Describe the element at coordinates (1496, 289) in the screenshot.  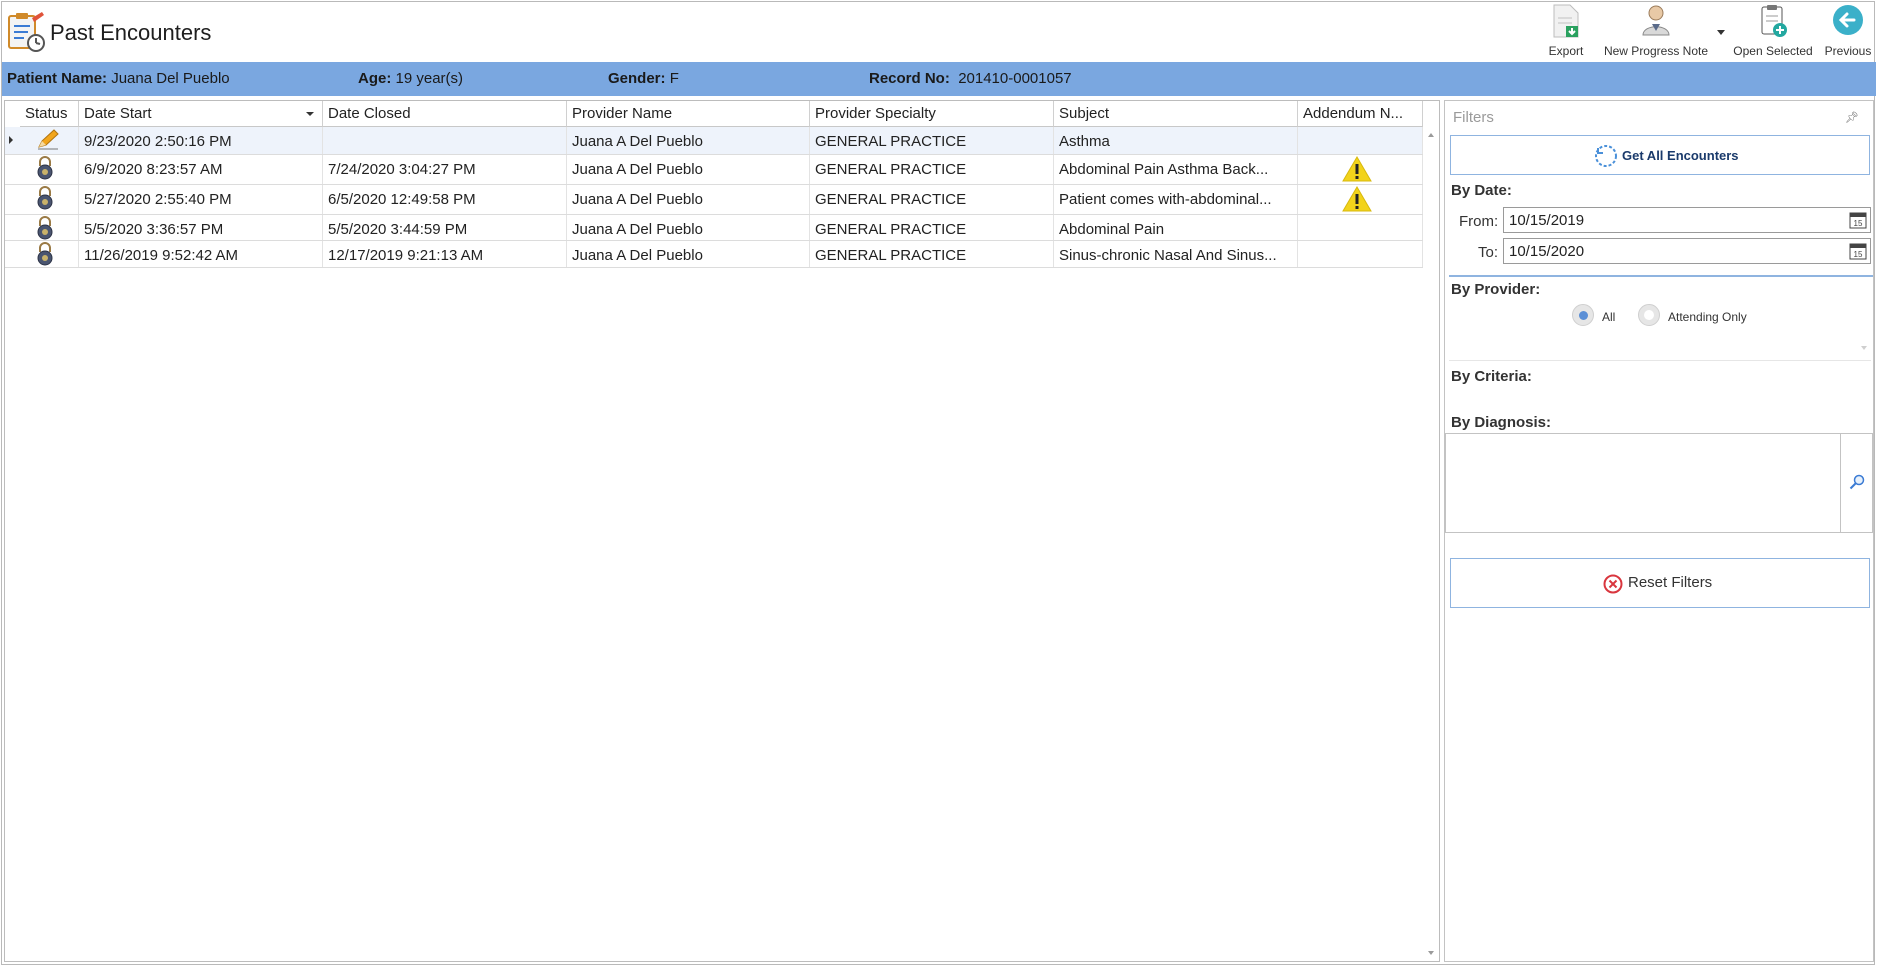
I see `by-provider-label: By Provider:` at that location.